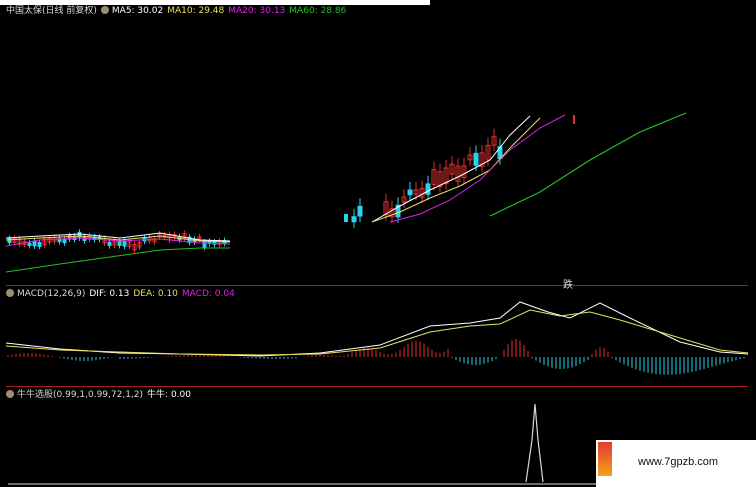 The image size is (756, 487). I want to click on die-label: 跌, so click(568, 285).